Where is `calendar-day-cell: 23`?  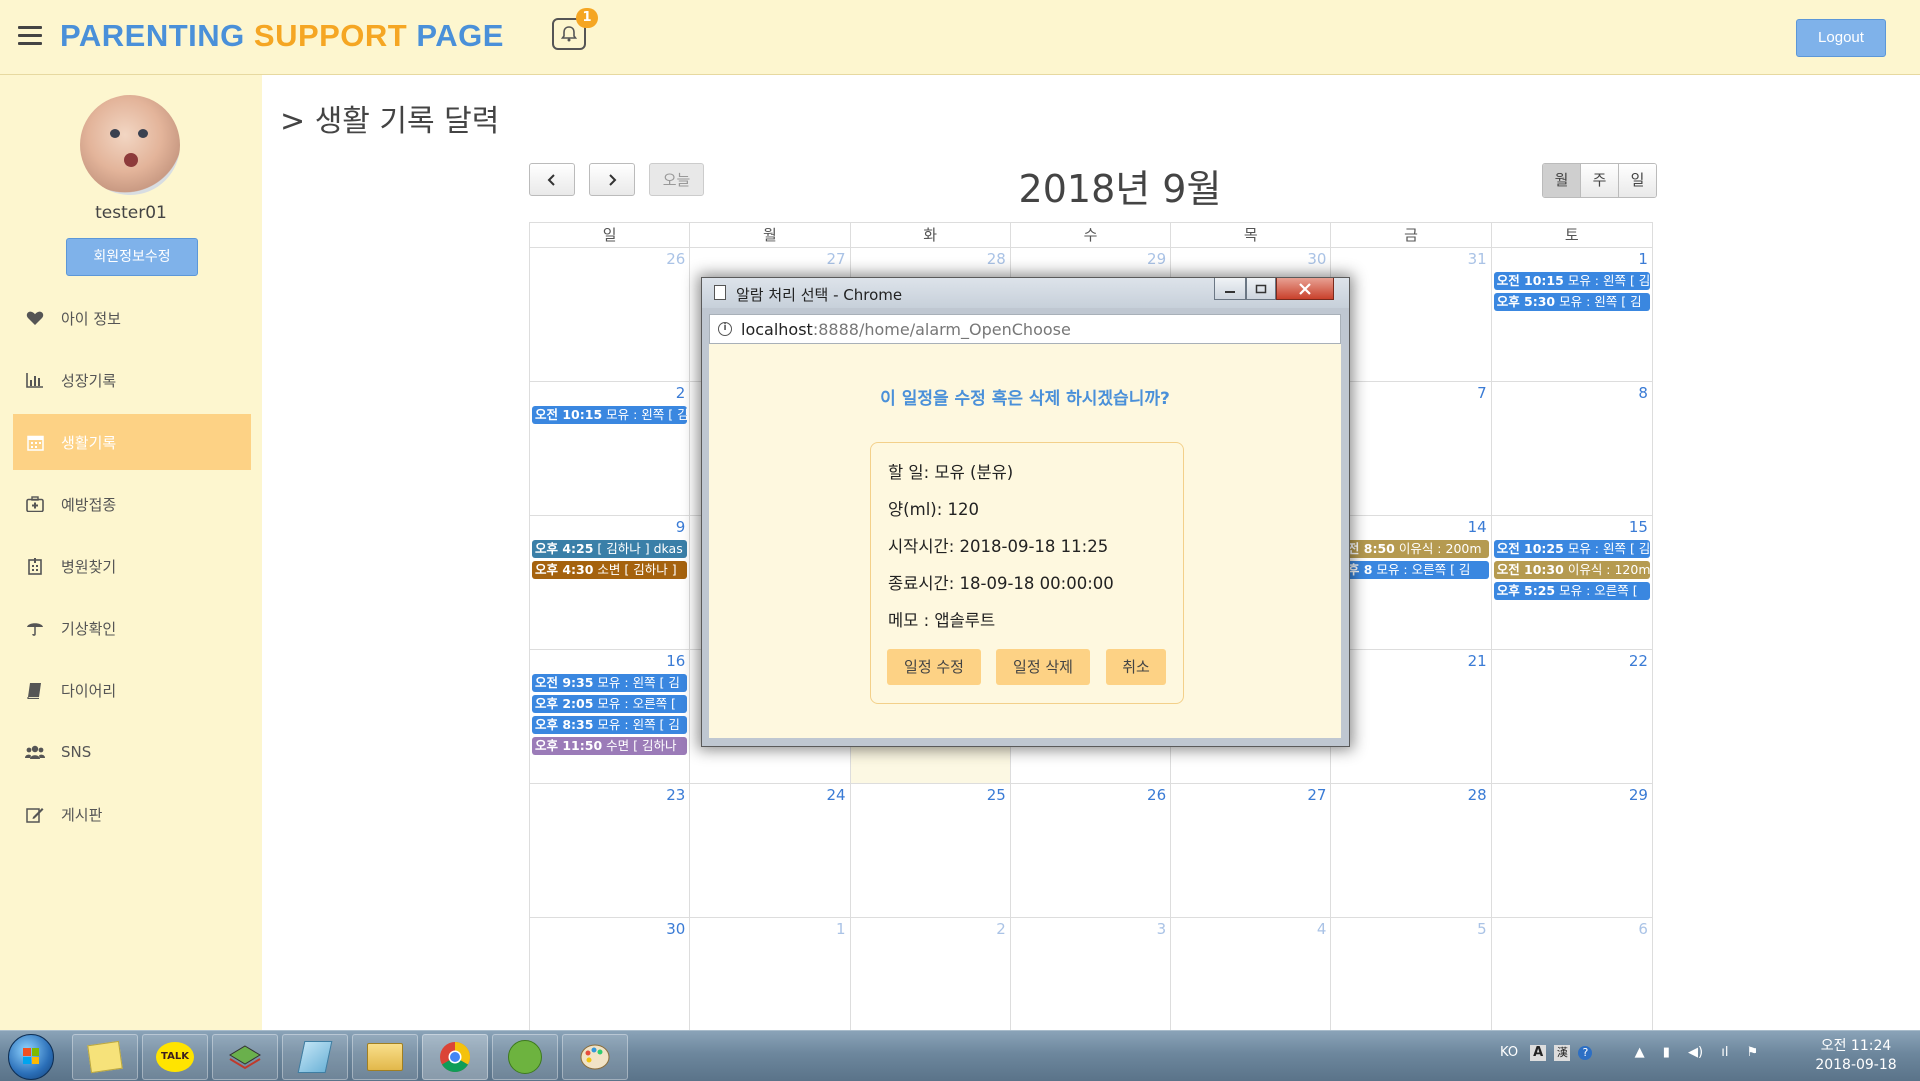
calendar-day-cell: 23 is located at coordinates (610, 850).